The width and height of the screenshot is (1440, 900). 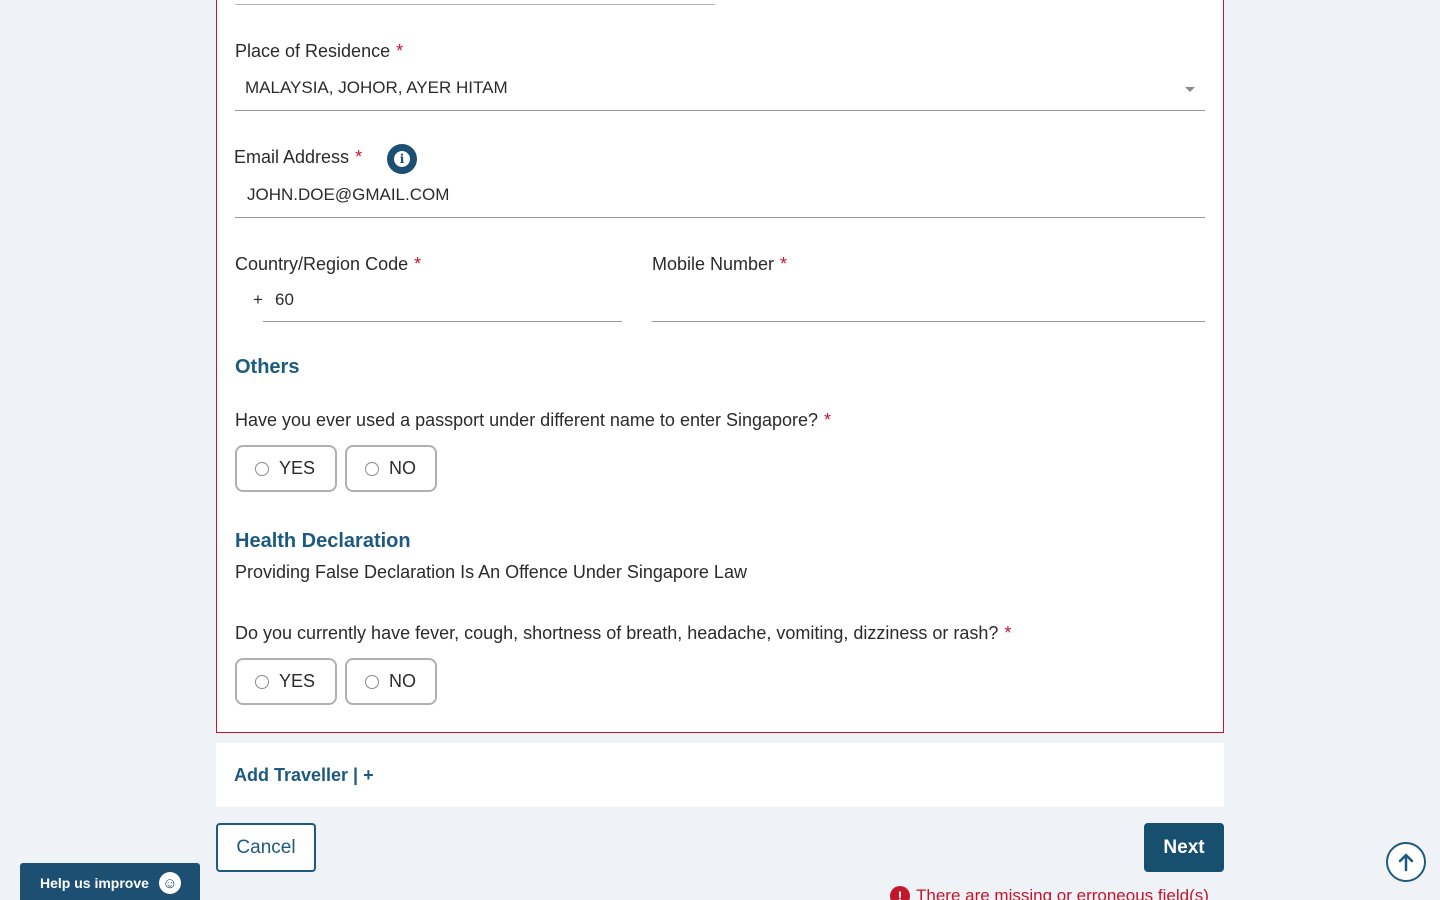 I want to click on residence-underline, so click(x=720, y=110).